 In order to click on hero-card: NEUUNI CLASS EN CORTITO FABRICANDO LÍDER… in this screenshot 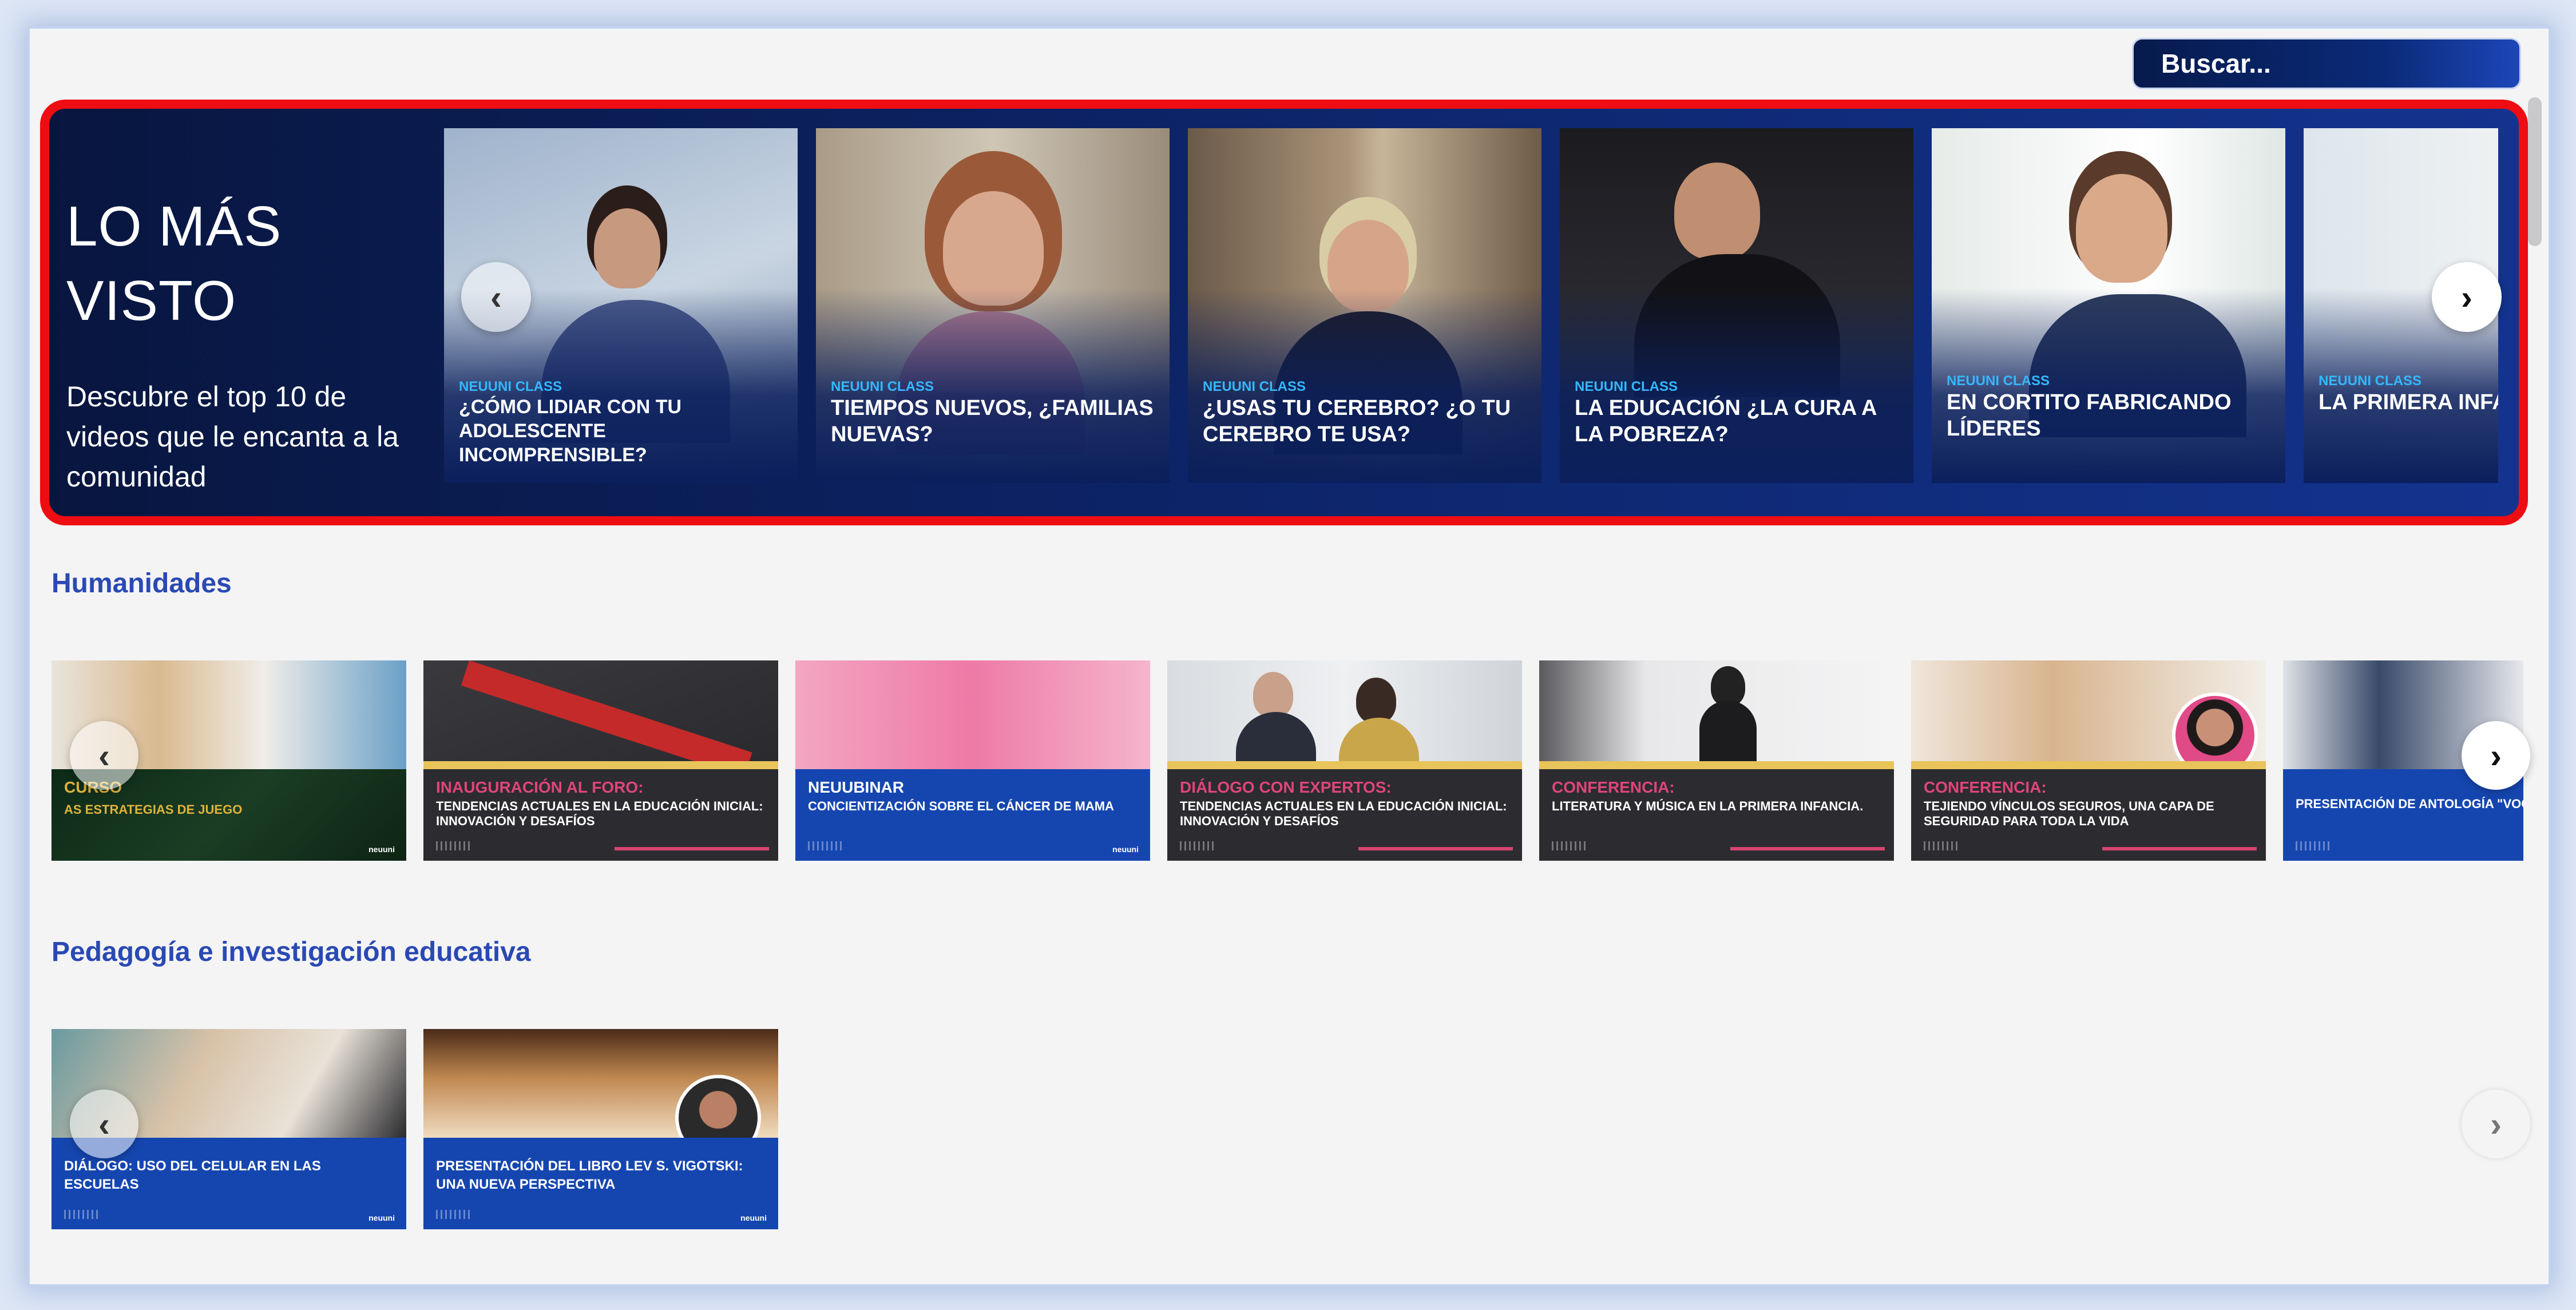, I will do `click(2108, 306)`.